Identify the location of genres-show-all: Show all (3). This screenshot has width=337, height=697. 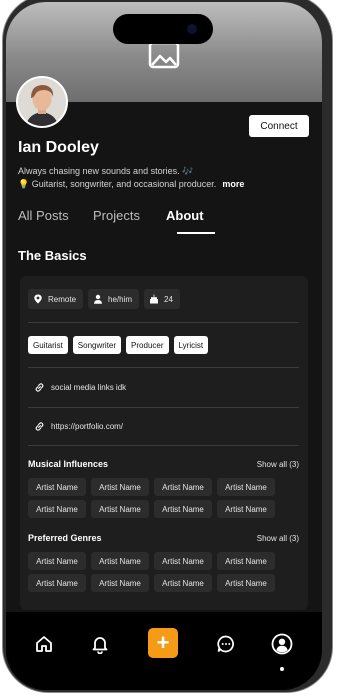
(278, 538).